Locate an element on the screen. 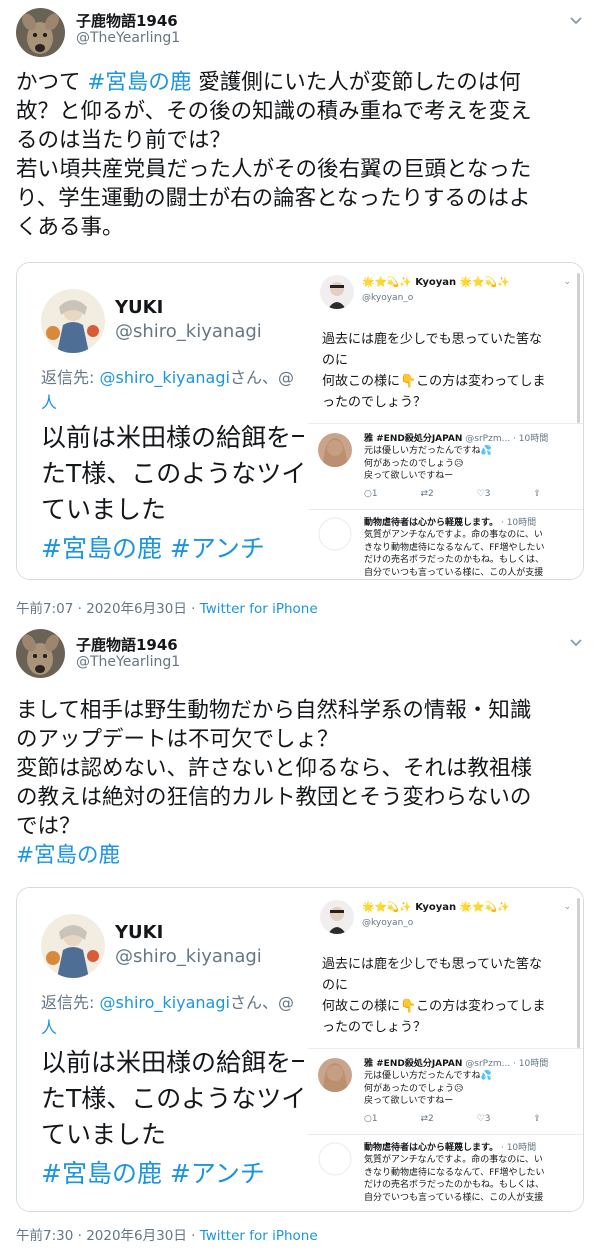  reply-to-line2: 人 is located at coordinates (49, 1027).